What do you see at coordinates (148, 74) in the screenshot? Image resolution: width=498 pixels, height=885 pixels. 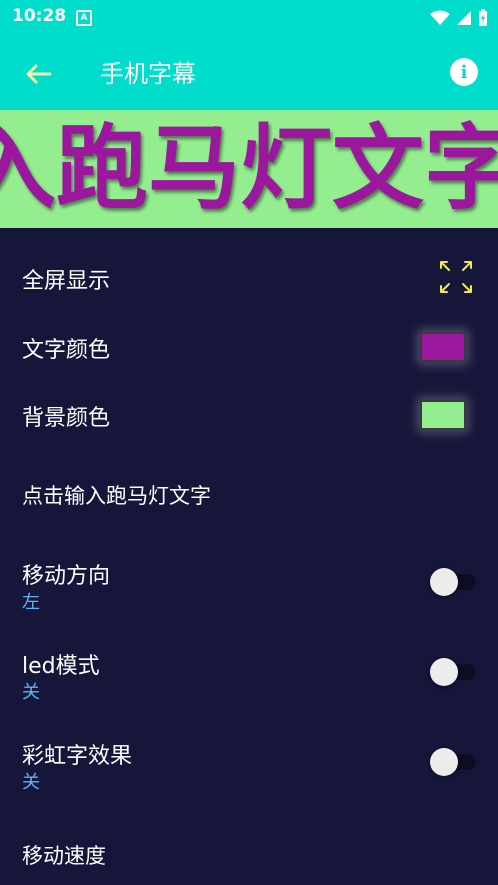 I see `page-title: 手机字幕` at bounding box center [148, 74].